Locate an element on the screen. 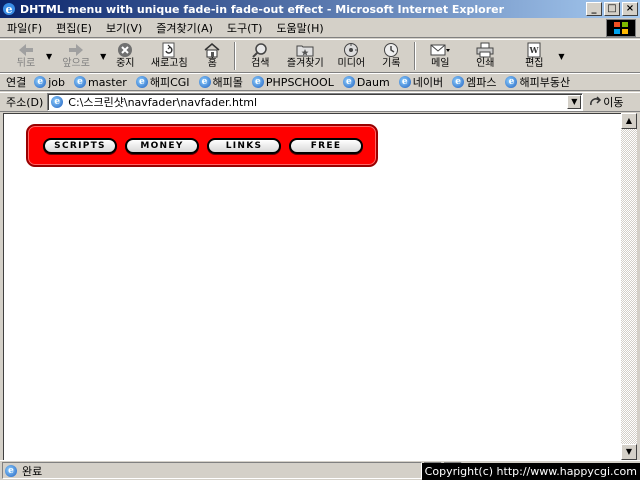  nav-money-button: MONEY is located at coordinates (162, 146).